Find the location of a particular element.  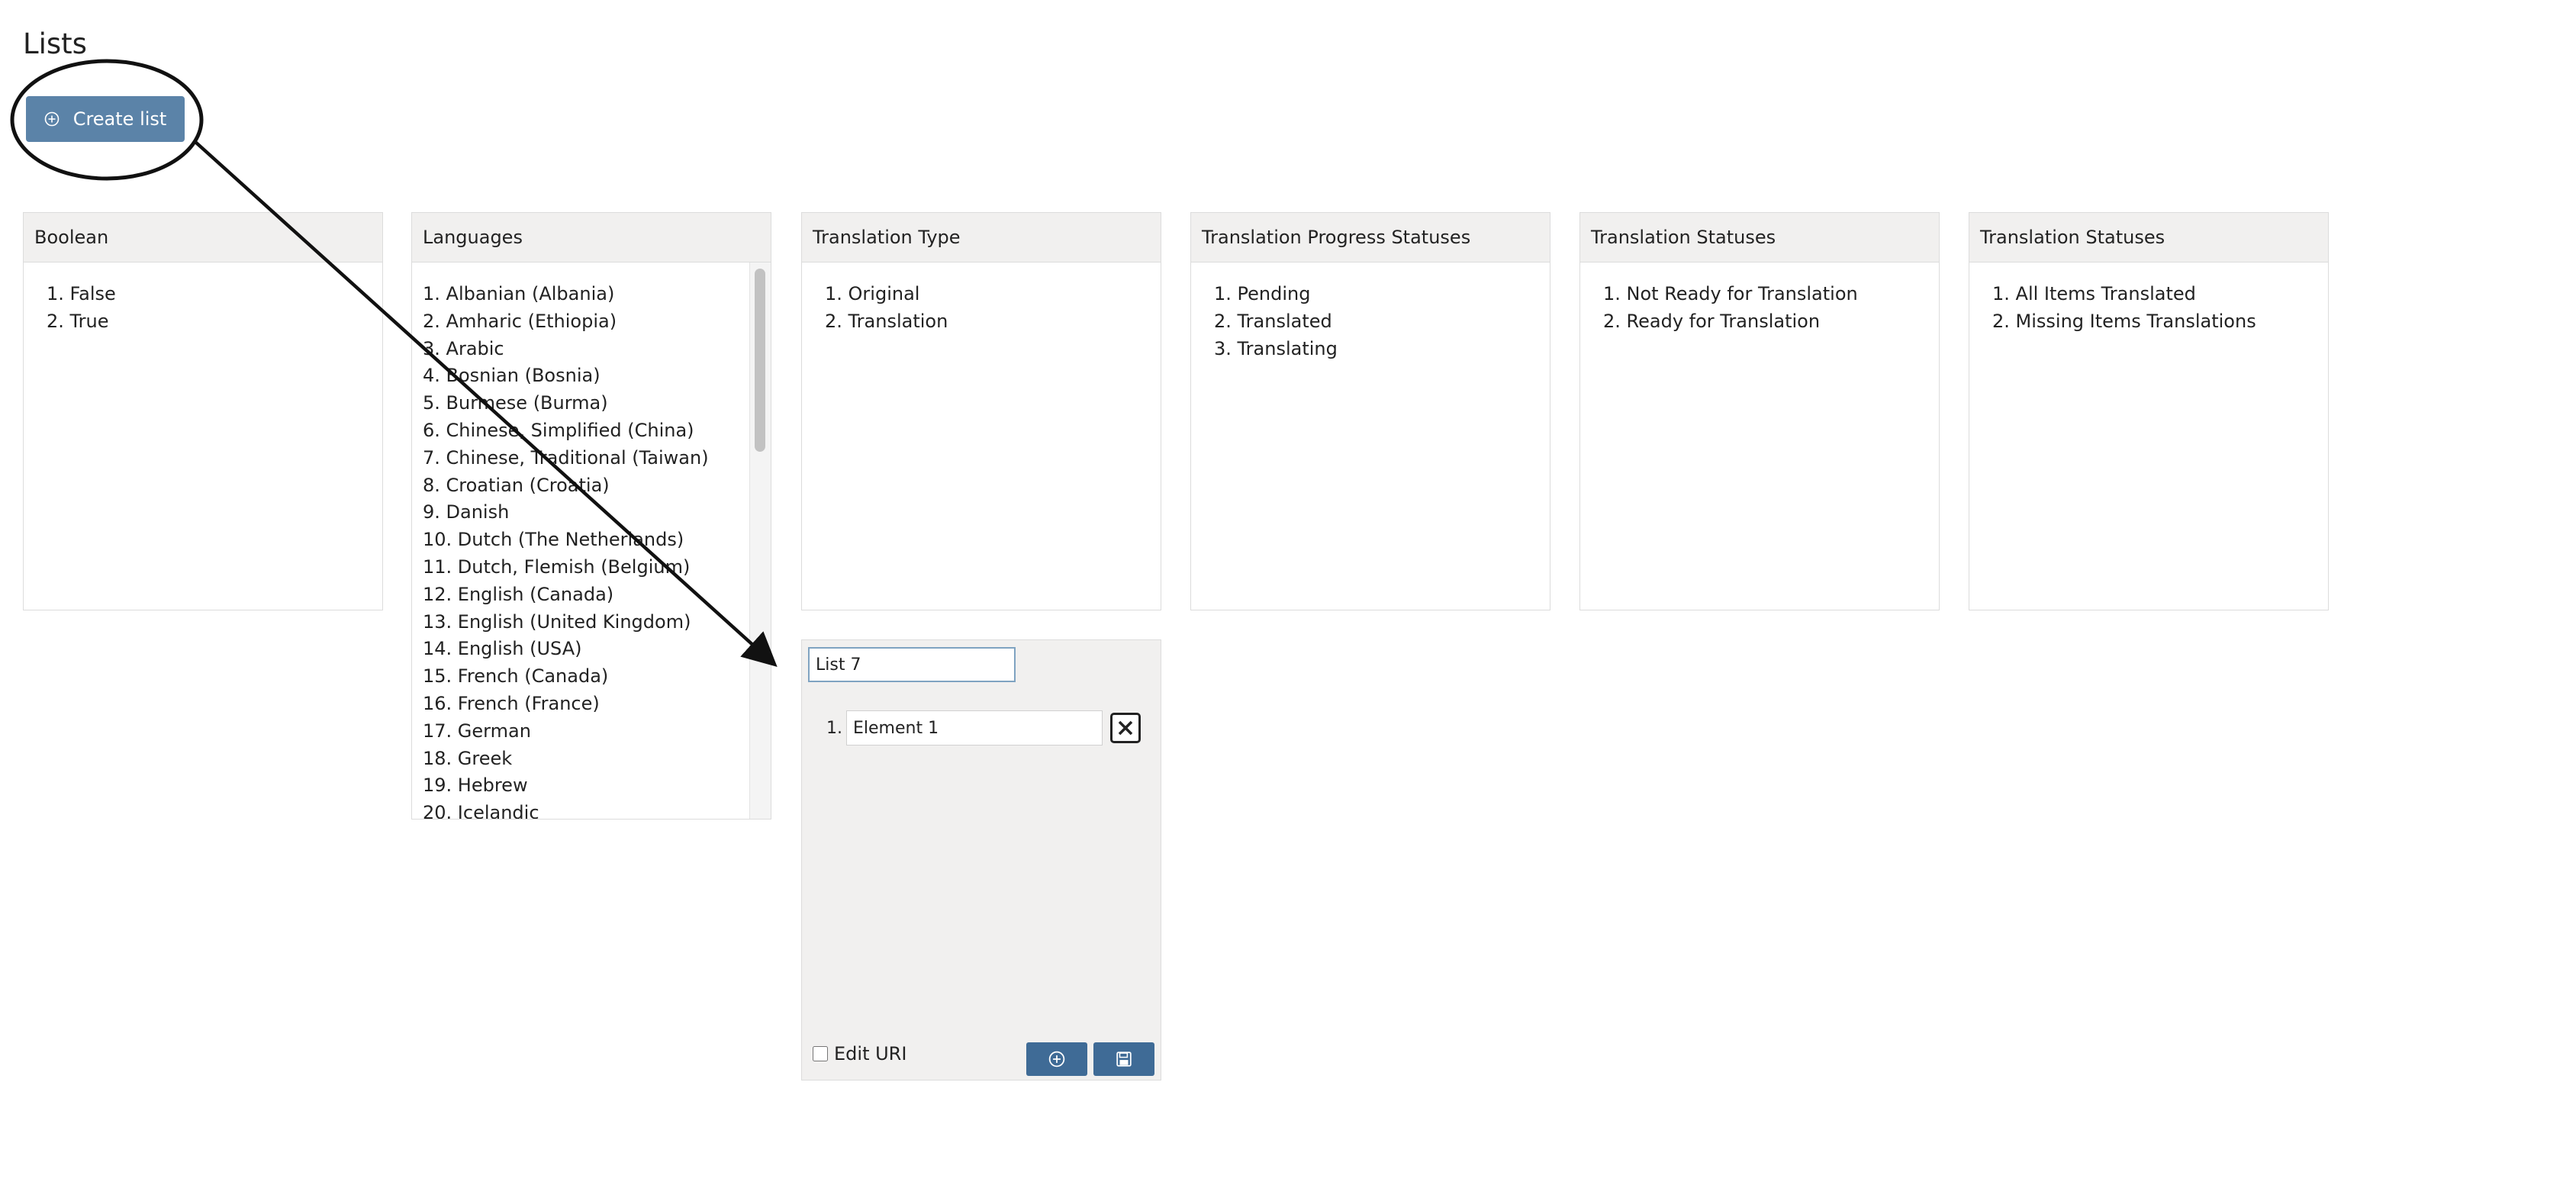

create-list-label: Create list is located at coordinates (119, 119).